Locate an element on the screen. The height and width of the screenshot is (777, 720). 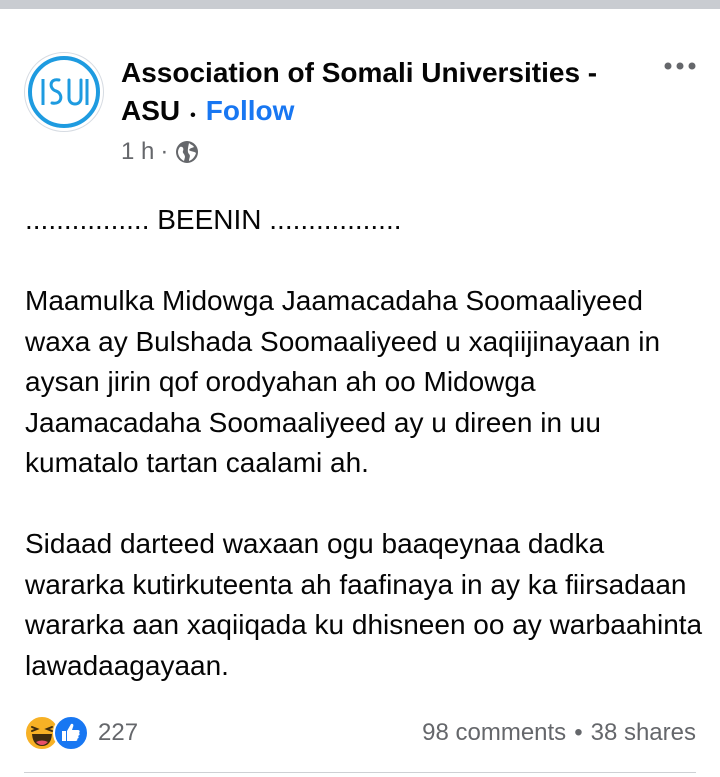
more-horizontal-icon is located at coordinates (680, 66).